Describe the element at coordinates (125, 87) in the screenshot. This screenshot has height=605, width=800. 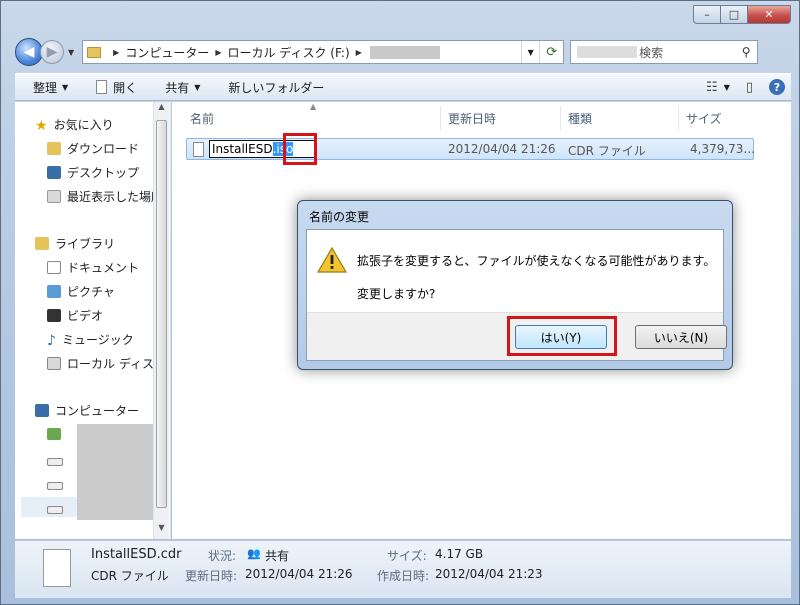
I see `open-label: 開く` at that location.